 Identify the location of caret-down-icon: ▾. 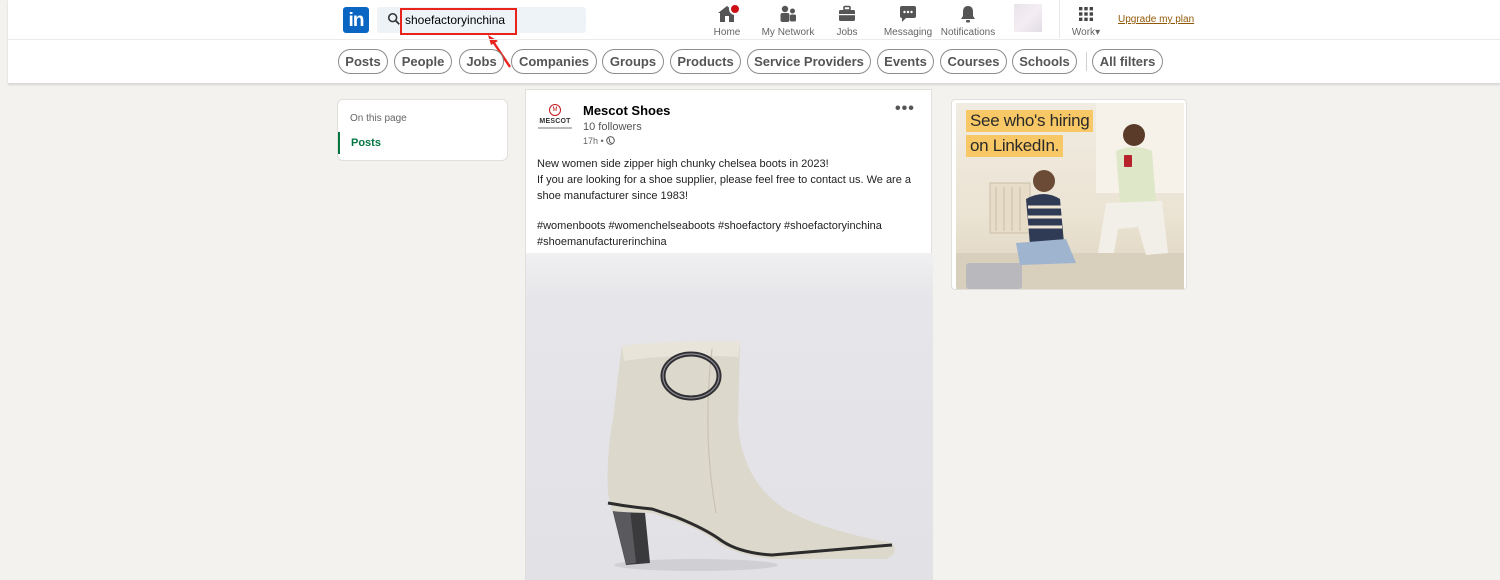
(1098, 32).